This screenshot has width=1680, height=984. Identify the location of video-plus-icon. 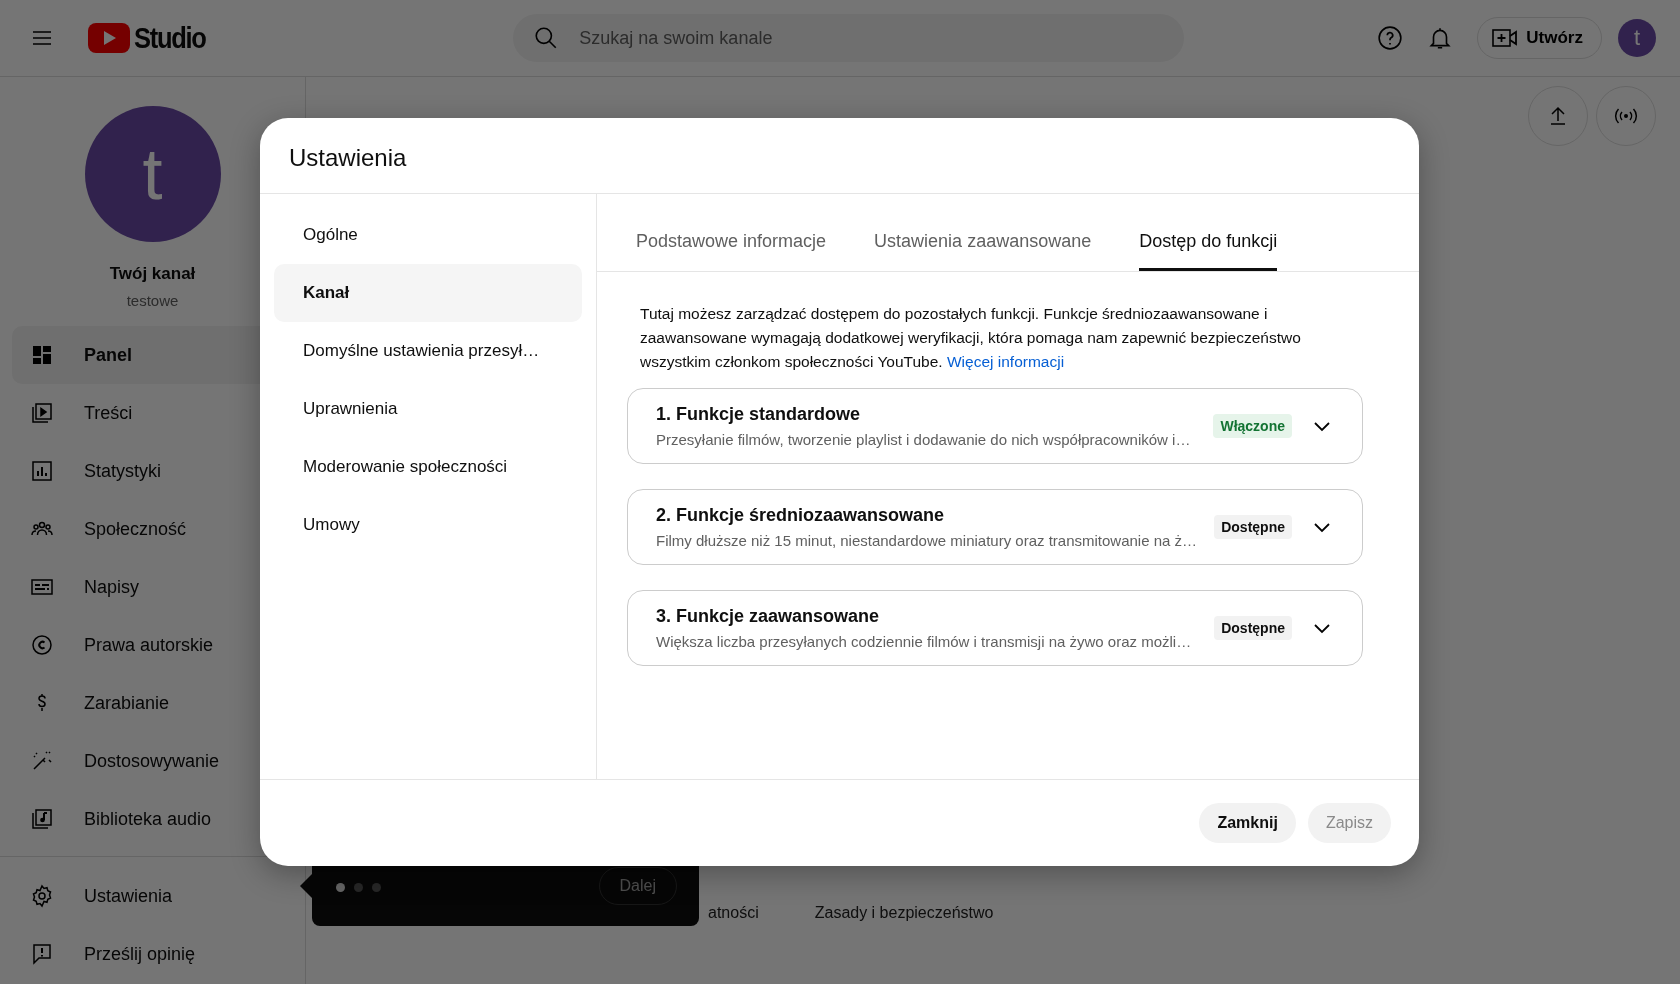
(1505, 38).